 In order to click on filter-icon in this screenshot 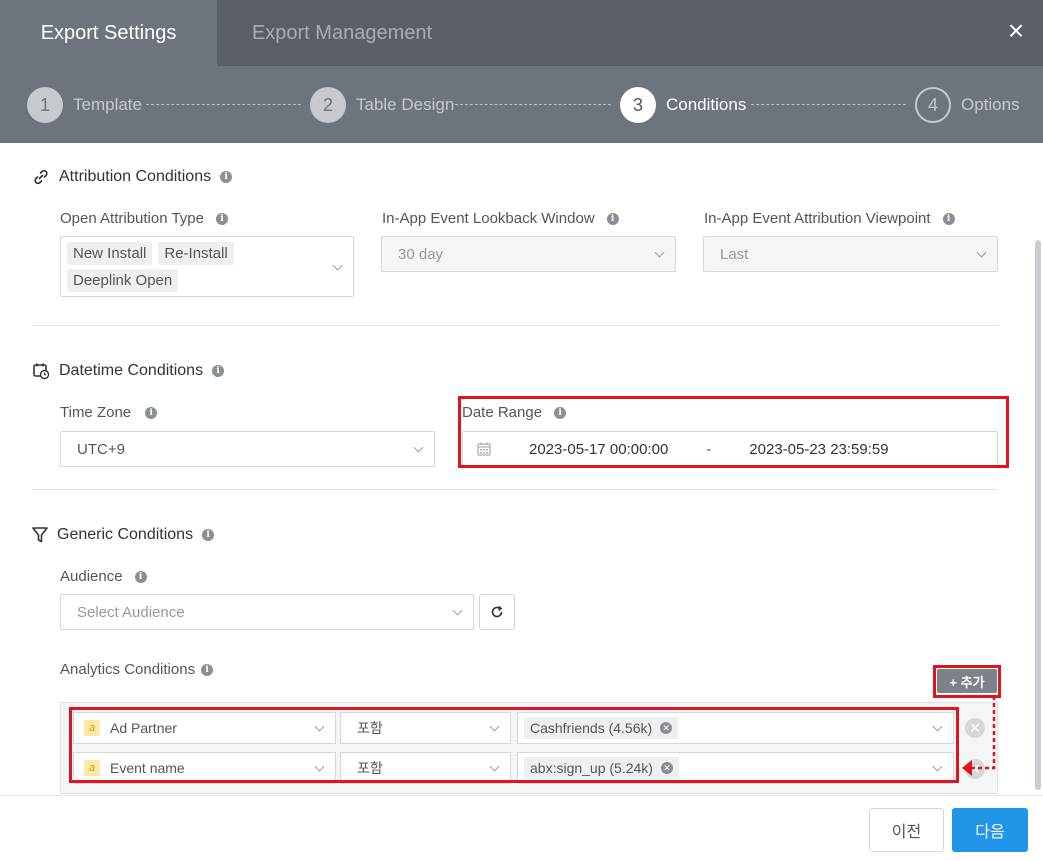, I will do `click(40, 535)`.